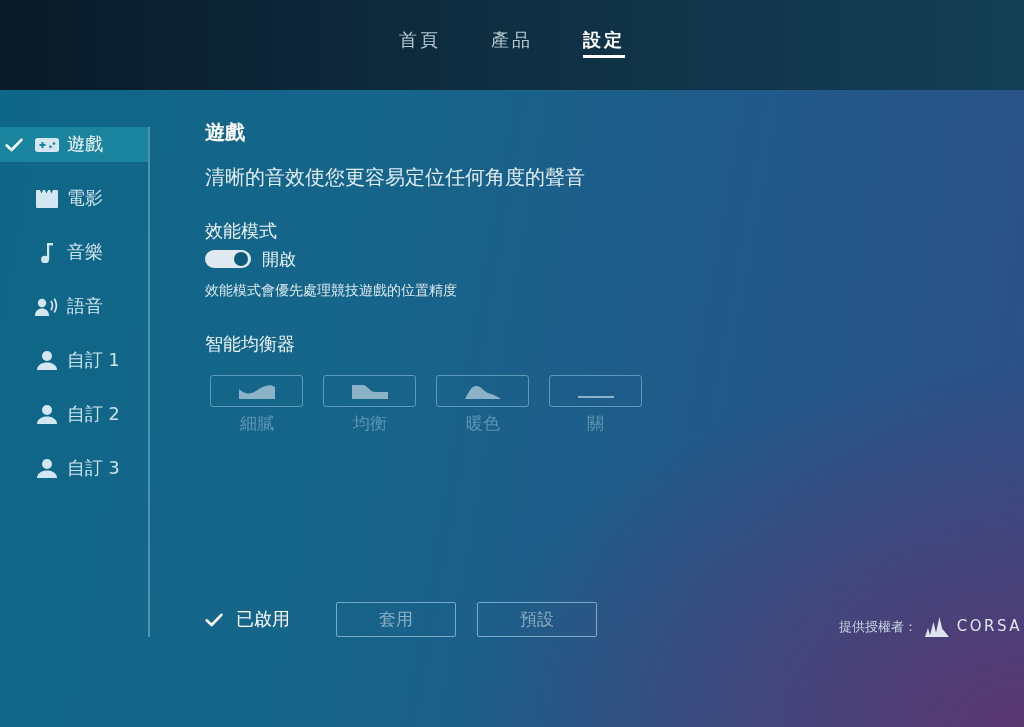 The width and height of the screenshot is (1024, 727). What do you see at coordinates (74, 360) in the screenshot?
I see `sidebar-item: 自訂 1` at bounding box center [74, 360].